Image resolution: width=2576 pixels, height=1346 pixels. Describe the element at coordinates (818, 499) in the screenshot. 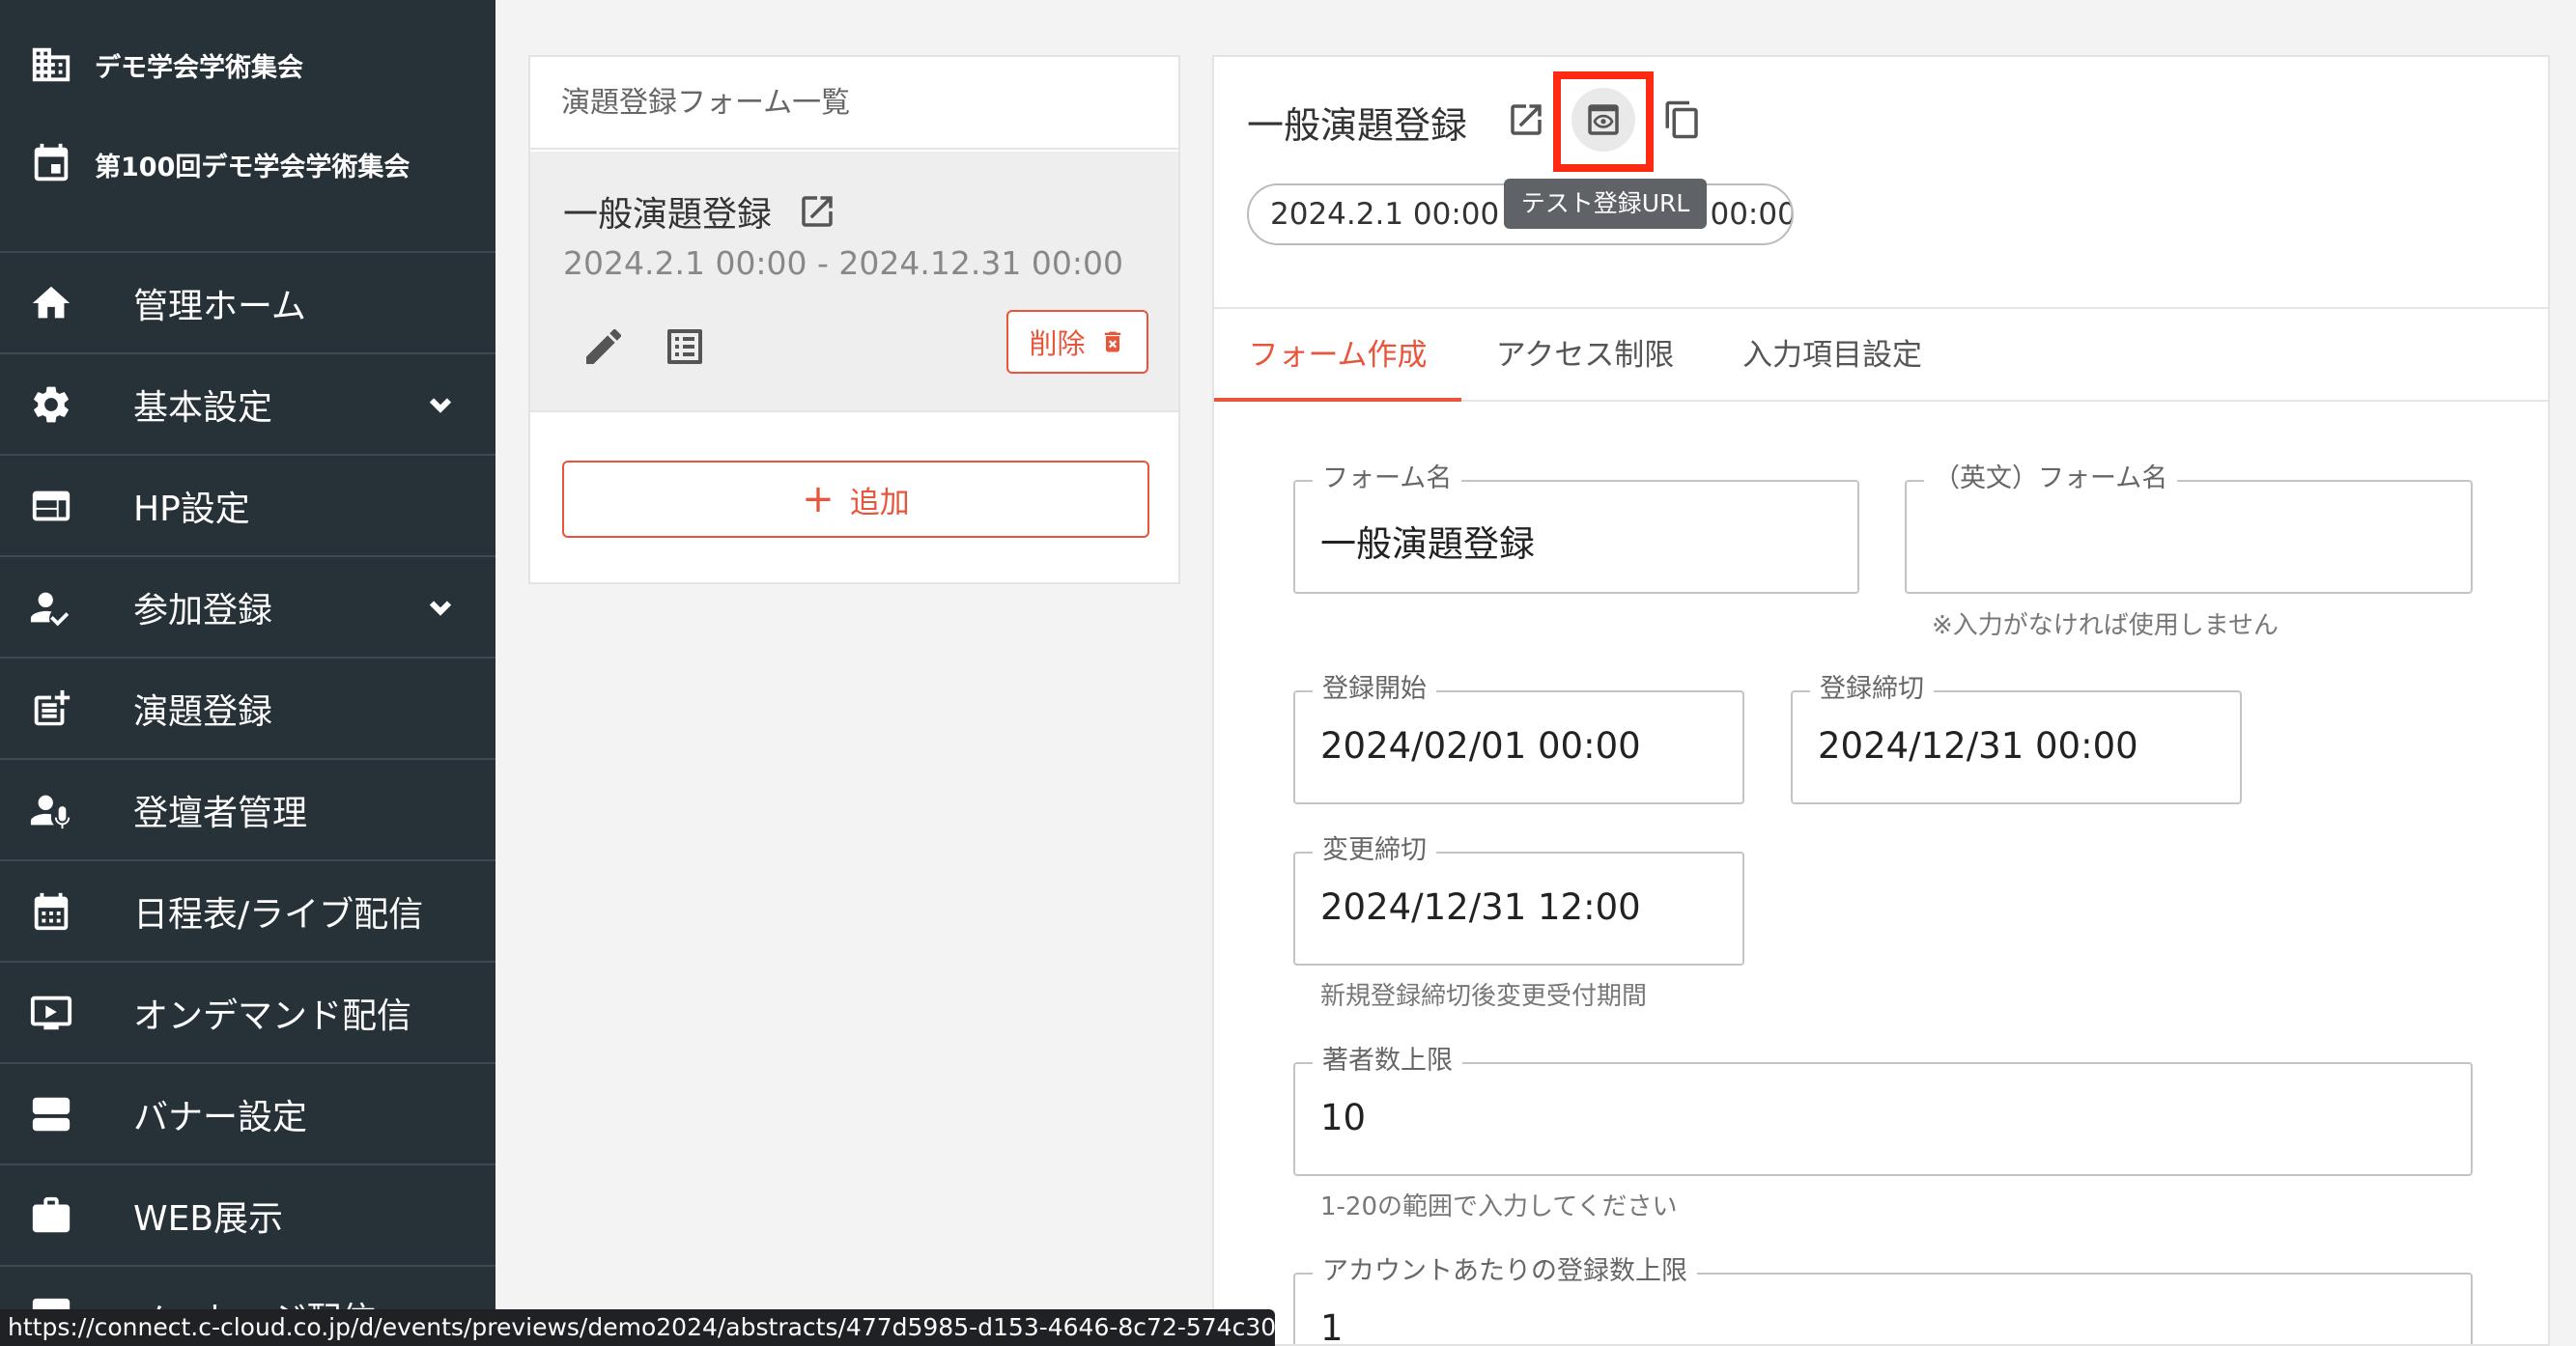

I see `plus-icon: +` at that location.